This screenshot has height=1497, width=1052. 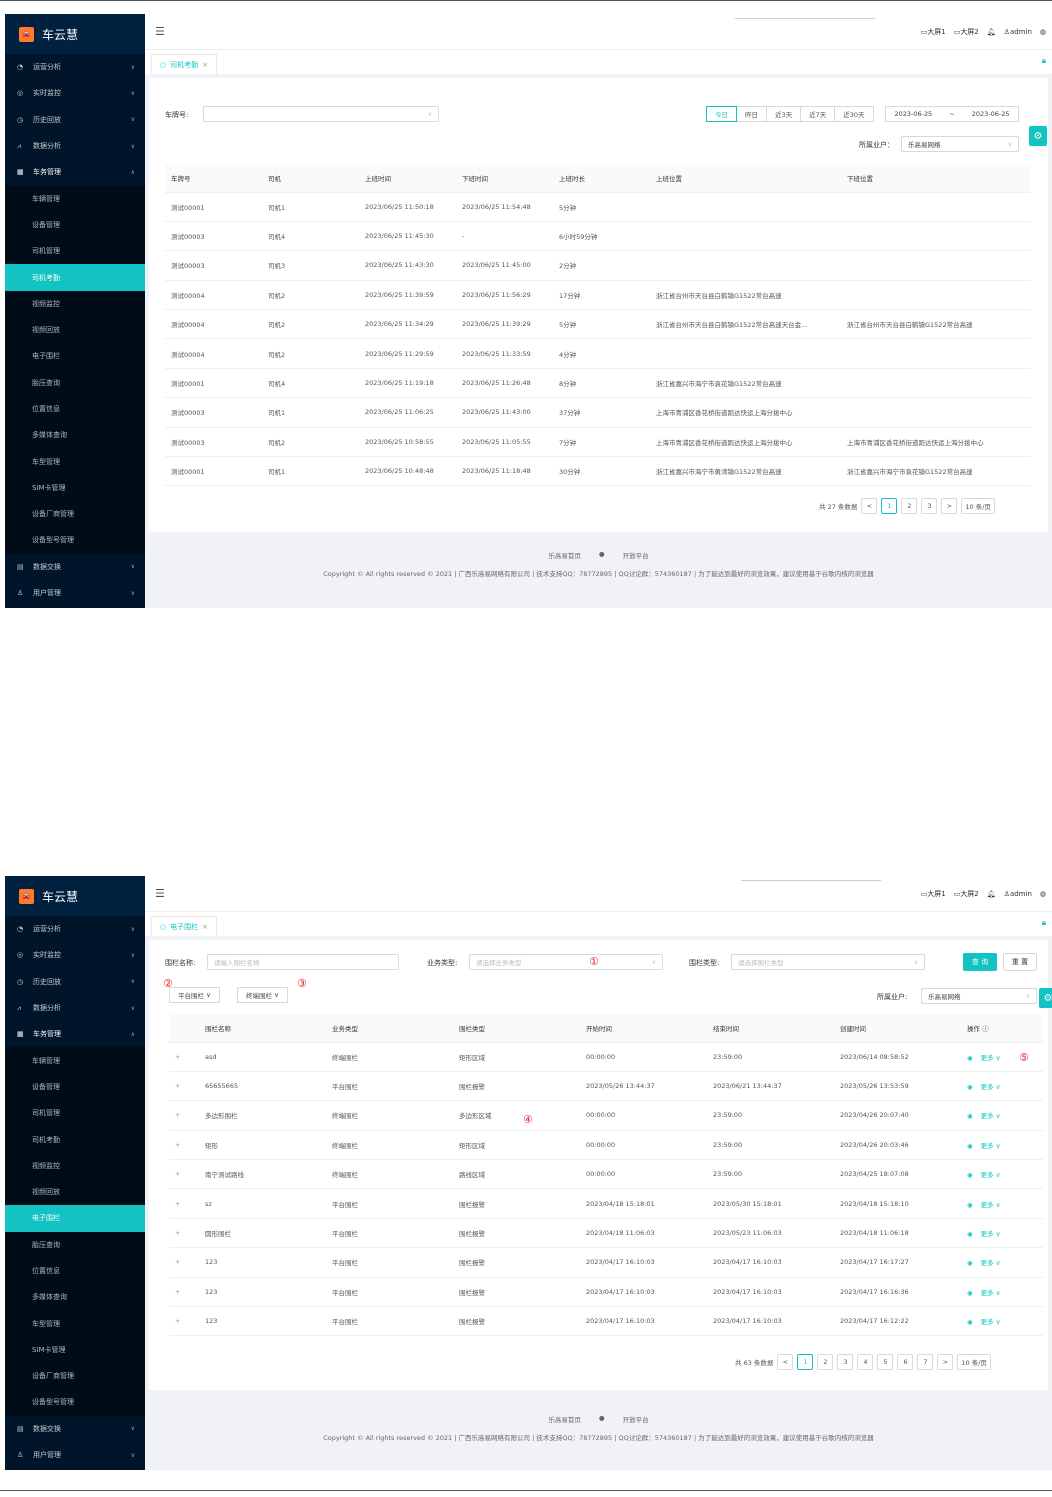 I want to click on tab-electronic-fence: ○ 电子围栏 ×, so click(x=184, y=926).